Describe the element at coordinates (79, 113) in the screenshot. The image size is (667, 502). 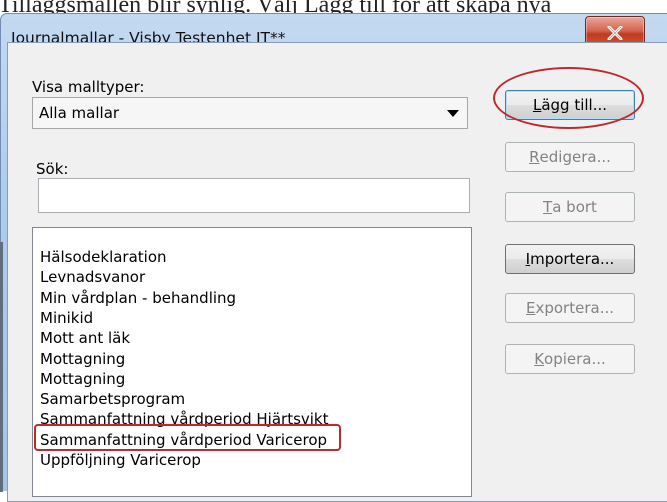
I see `template-type-selected-value: Alla mallar` at that location.